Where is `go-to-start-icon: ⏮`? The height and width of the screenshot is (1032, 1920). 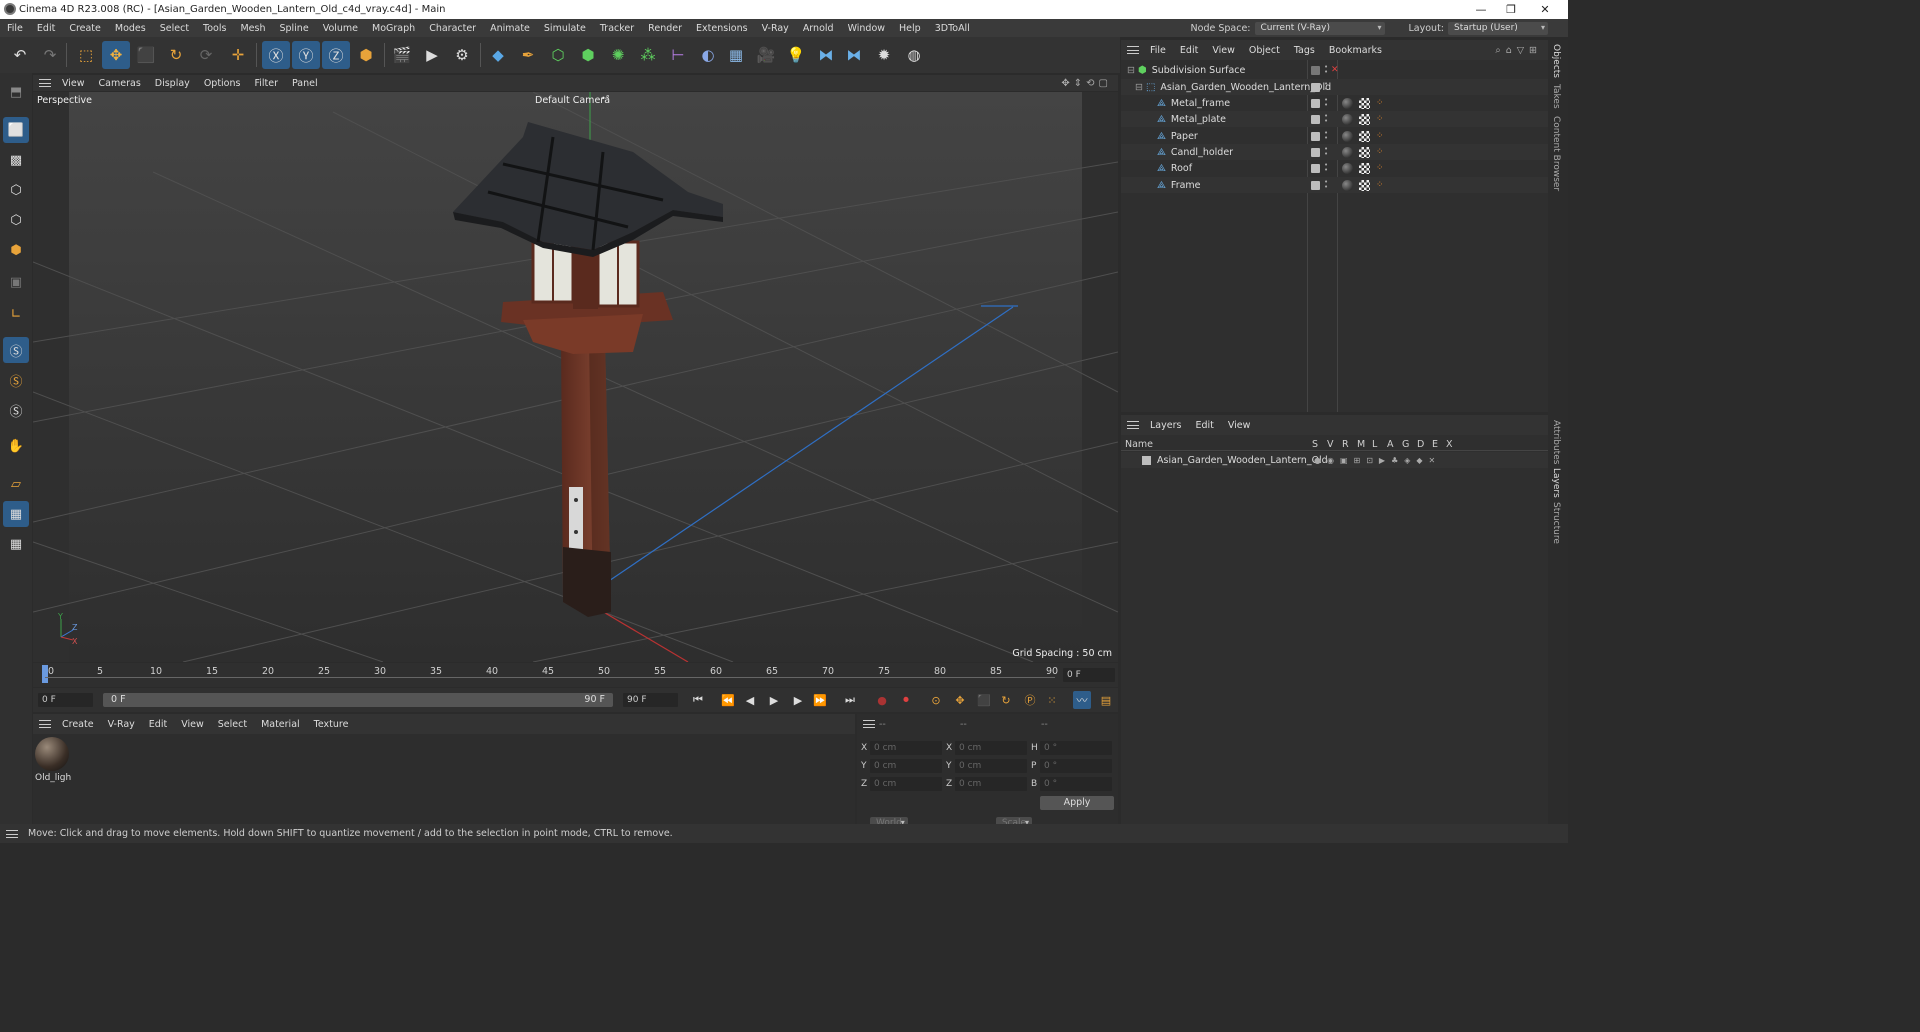
go-to-start-icon: ⏮ is located at coordinates (698, 700).